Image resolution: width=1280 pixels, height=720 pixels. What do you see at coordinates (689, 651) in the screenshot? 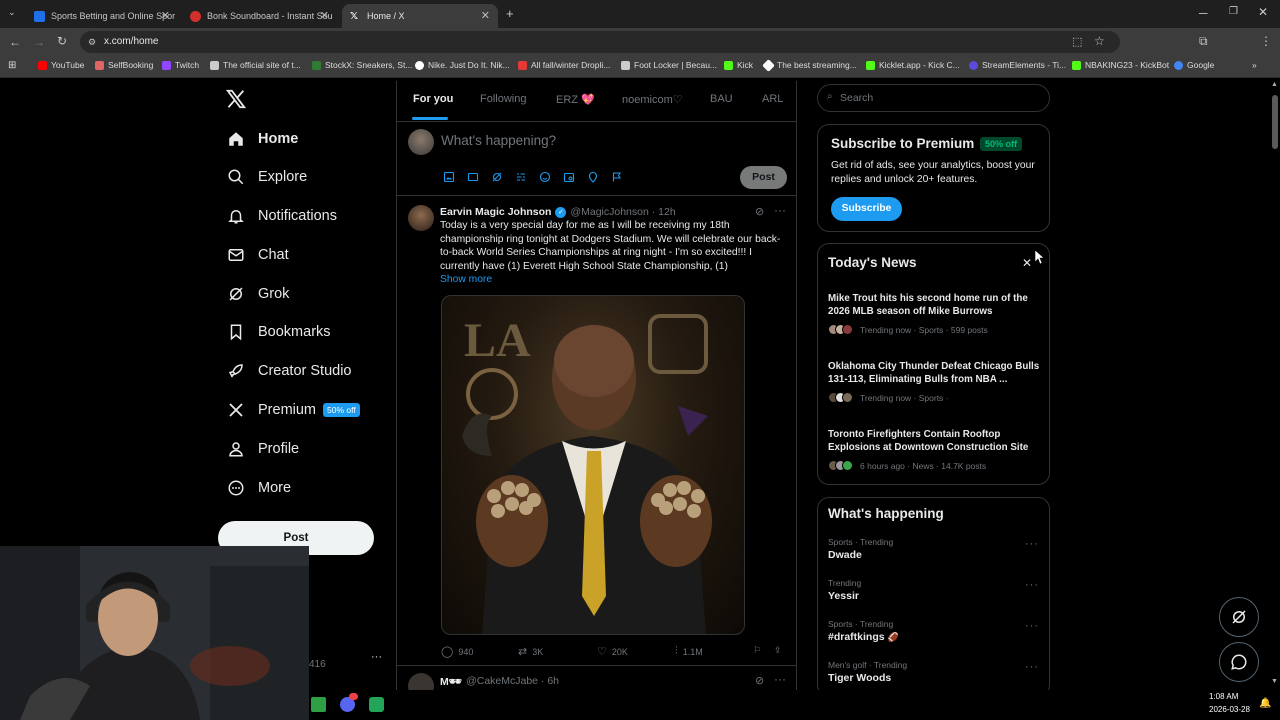
I see `views-button: ⫶ 1.1M` at bounding box center [689, 651].